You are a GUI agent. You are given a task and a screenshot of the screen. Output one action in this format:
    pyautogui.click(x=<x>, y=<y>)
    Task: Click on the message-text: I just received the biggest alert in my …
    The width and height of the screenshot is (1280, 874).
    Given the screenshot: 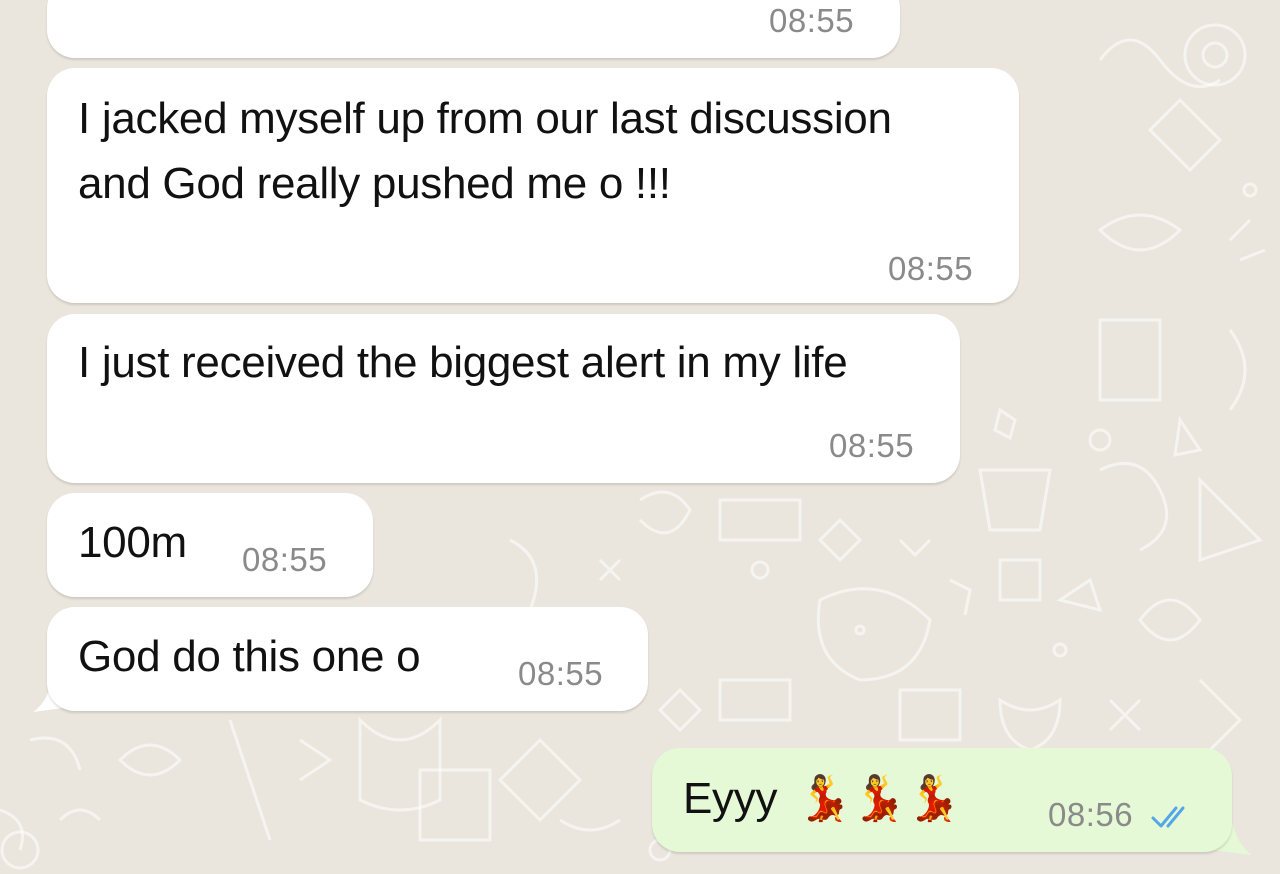 What is the action you would take?
    pyautogui.click(x=463, y=362)
    